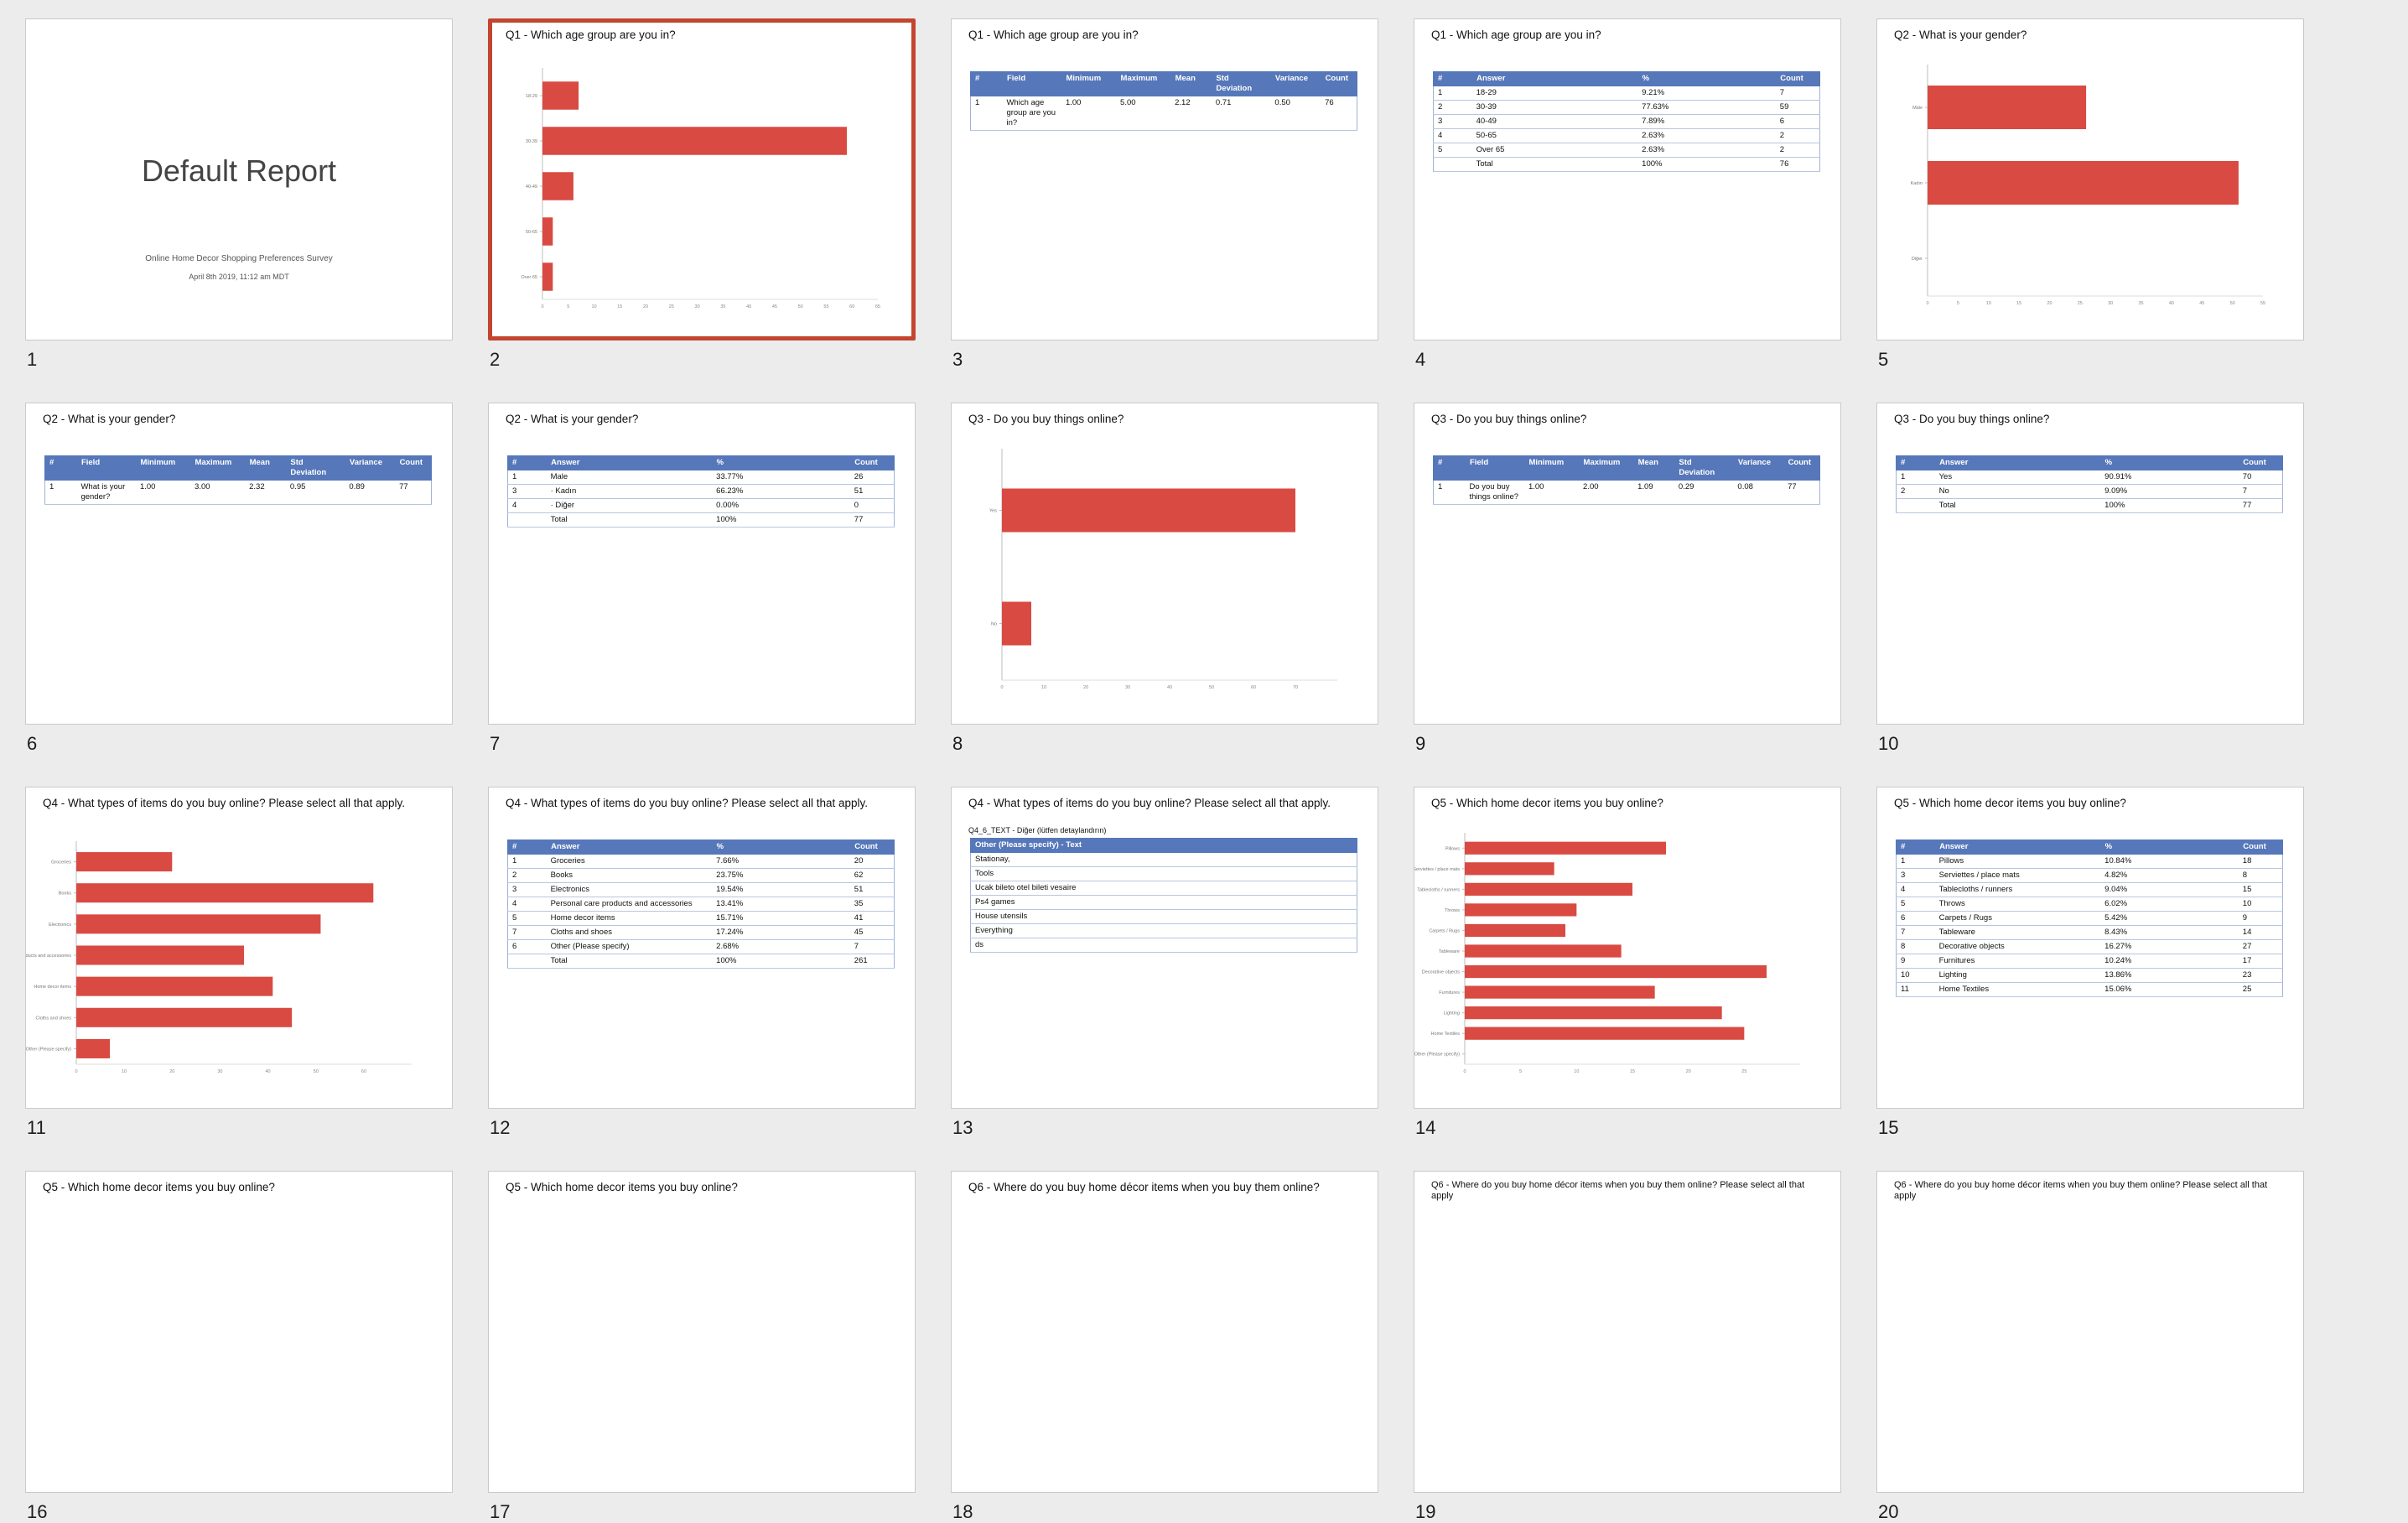 The image size is (2408, 1523). Describe the element at coordinates (527, 889) in the screenshot. I see `table-cell: 3` at that location.